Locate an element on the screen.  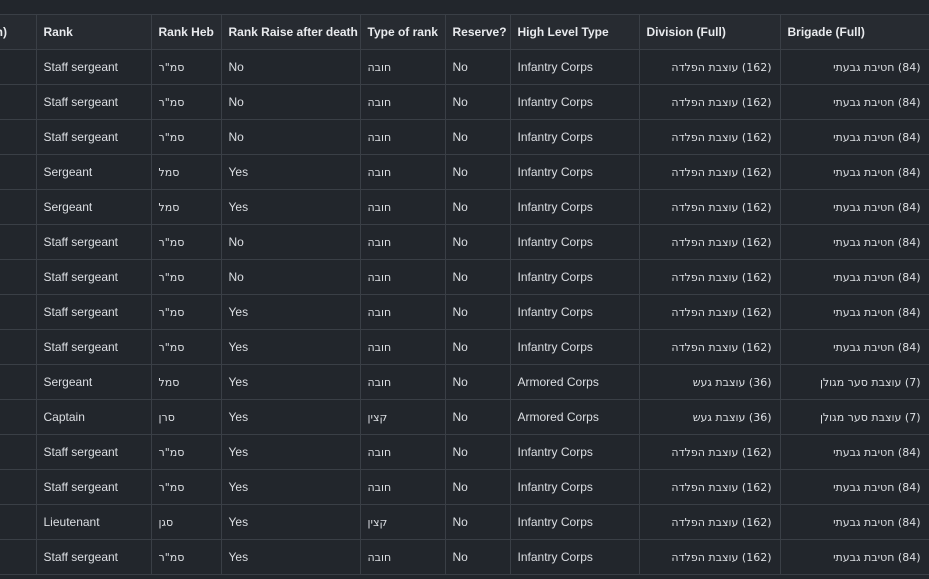
column-header-type-of-rank: Type of rank is located at coordinates (403, 32).